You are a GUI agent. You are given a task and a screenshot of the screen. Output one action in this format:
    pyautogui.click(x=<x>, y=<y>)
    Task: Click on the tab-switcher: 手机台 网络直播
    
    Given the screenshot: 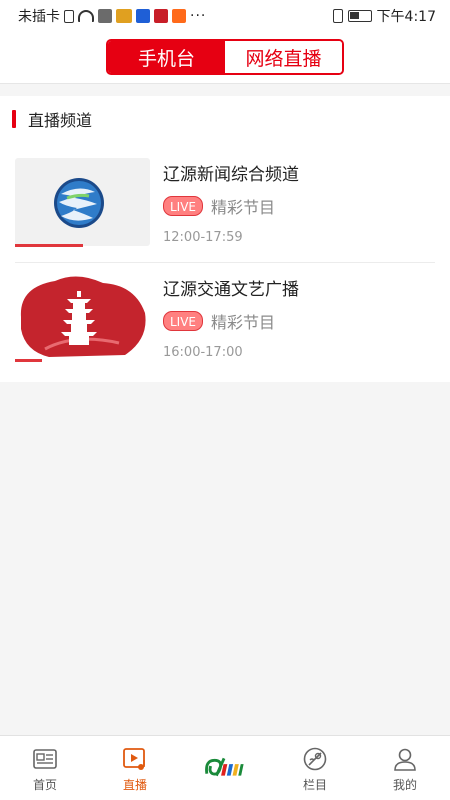 What is the action you would take?
    pyautogui.click(x=225, y=57)
    